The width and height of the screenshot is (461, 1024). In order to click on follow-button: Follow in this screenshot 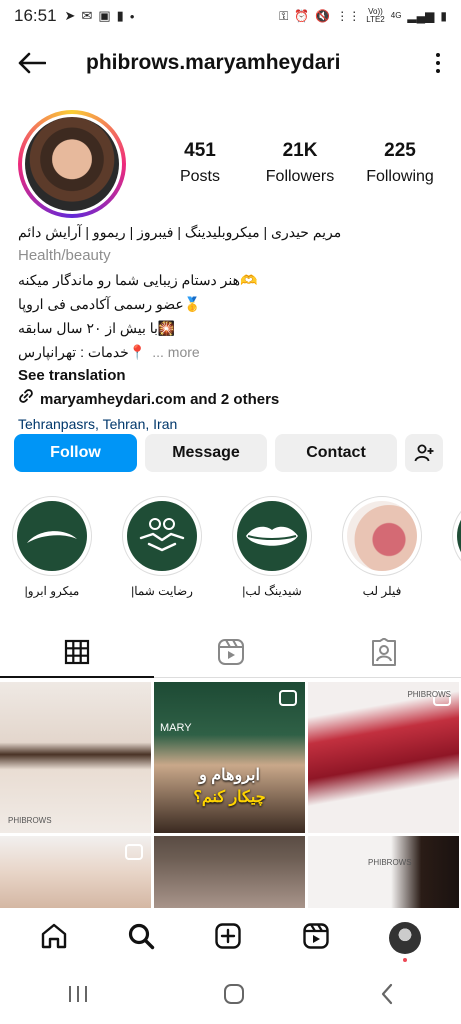, I will do `click(75, 453)`.